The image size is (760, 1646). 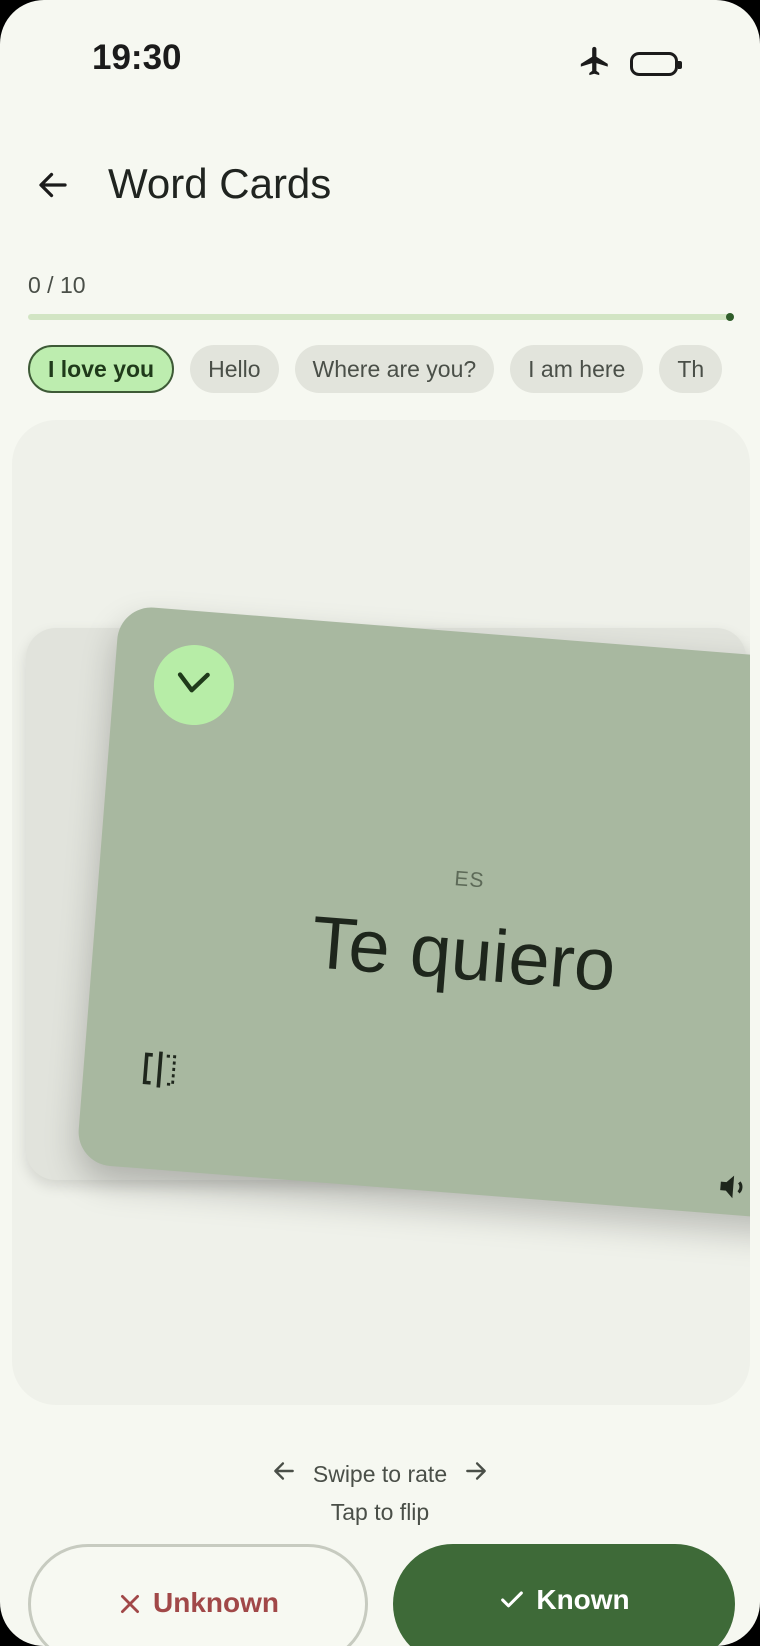 I want to click on battery-icon, so click(x=656, y=63).